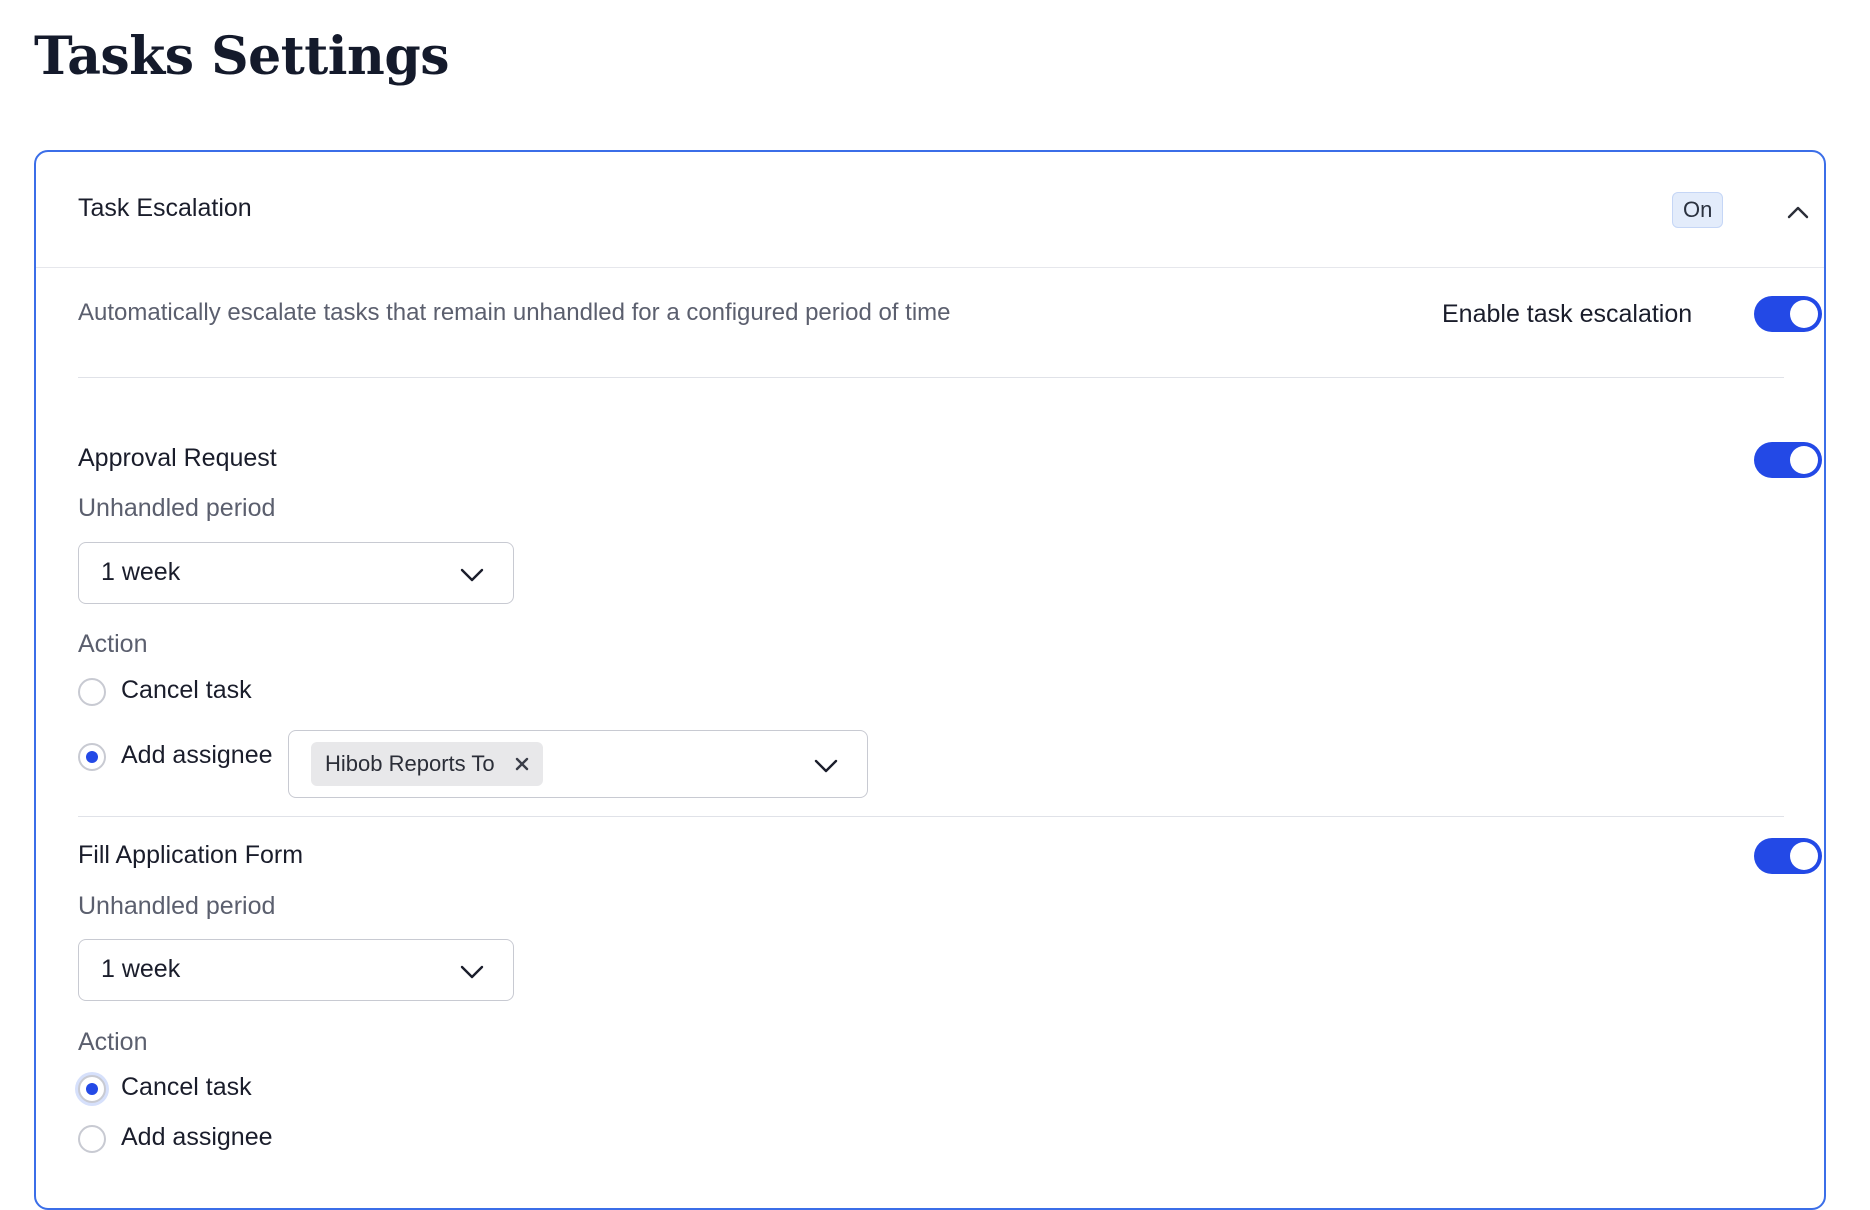  What do you see at coordinates (165, 208) in the screenshot?
I see `card-title: Task Escalation` at bounding box center [165, 208].